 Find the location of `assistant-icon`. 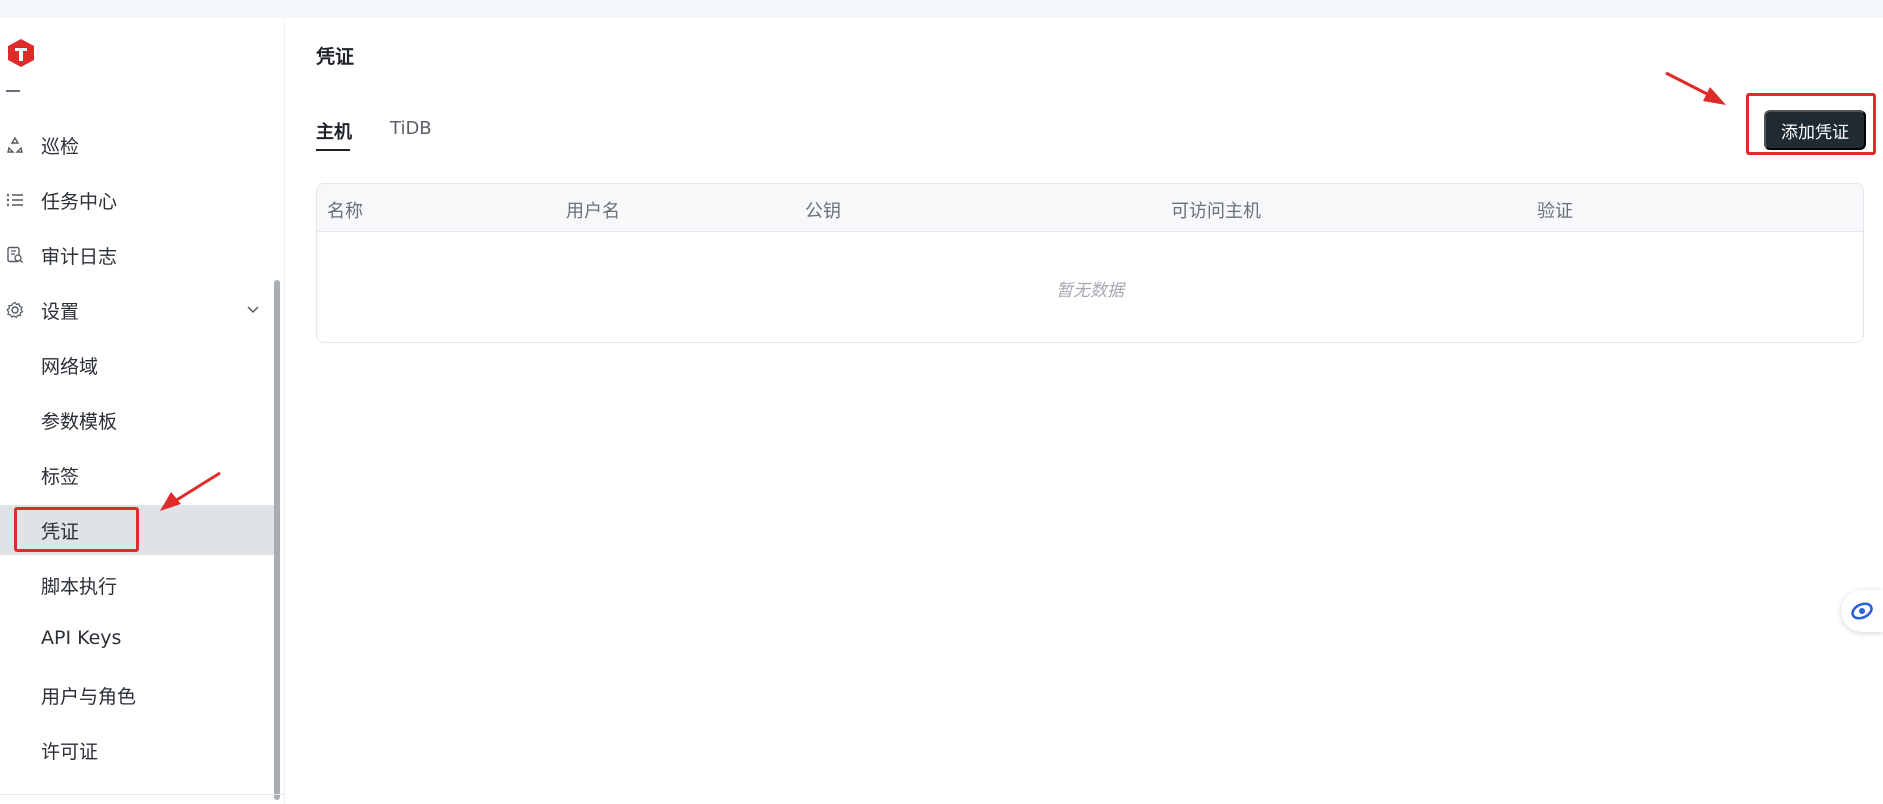

assistant-icon is located at coordinates (1862, 611).